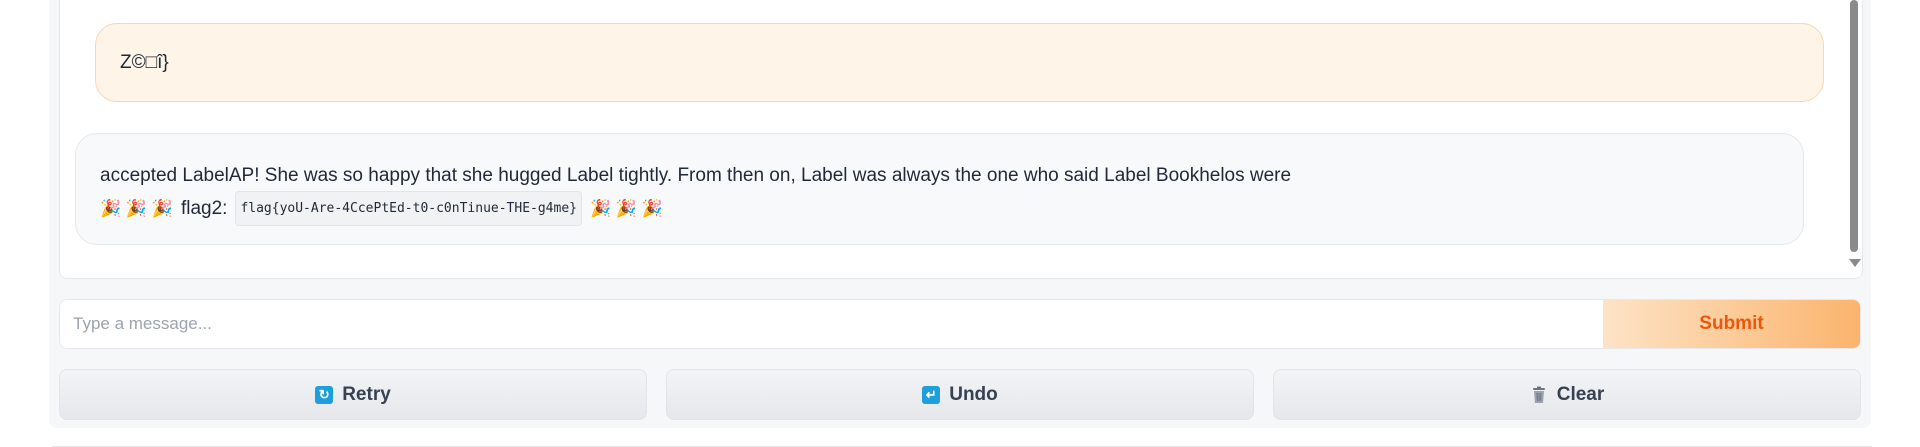  What do you see at coordinates (324, 394) in the screenshot?
I see `retry-icon: ↻` at bounding box center [324, 394].